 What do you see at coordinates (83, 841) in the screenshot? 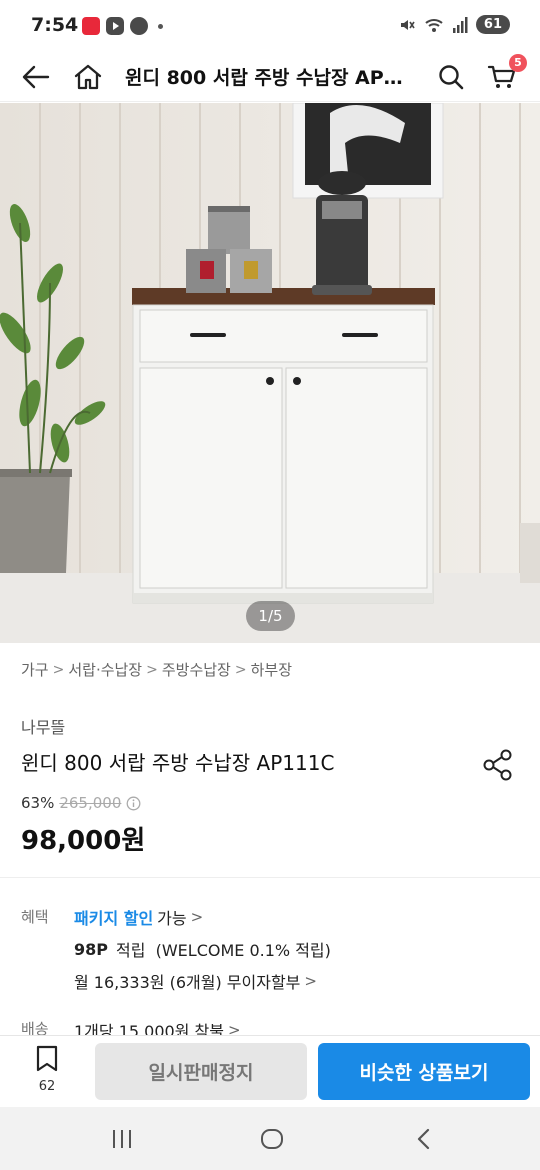
I see `sale-price: 98,000원` at bounding box center [83, 841].